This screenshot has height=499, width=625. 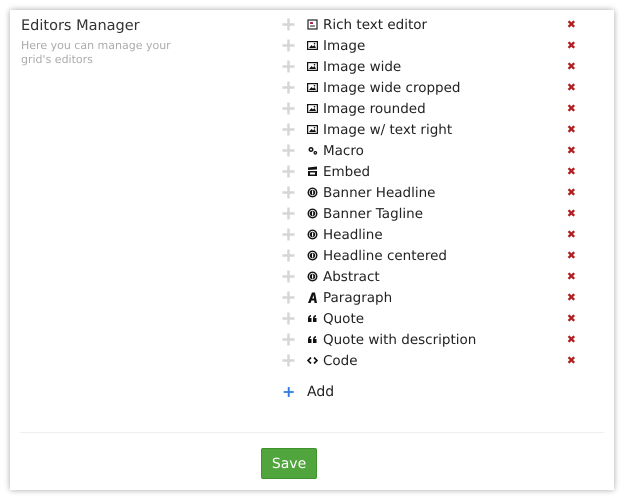 I want to click on section-title: Editors Manager, so click(x=81, y=26).